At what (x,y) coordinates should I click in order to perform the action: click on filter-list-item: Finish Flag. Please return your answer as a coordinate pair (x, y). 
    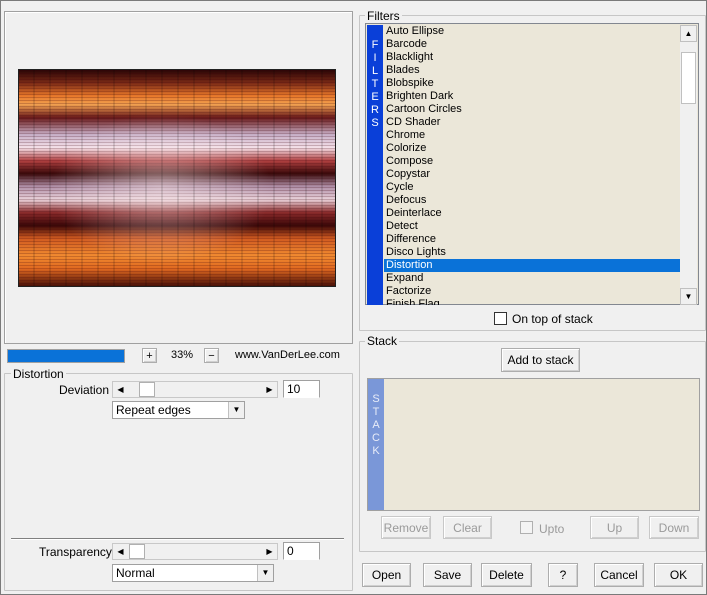
    Looking at the image, I should click on (532, 301).